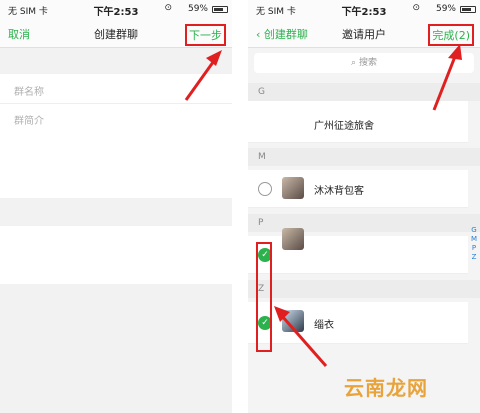  Describe the element at coordinates (358, 323) in the screenshot. I see `contact-row: ✓ 缁衣` at that location.